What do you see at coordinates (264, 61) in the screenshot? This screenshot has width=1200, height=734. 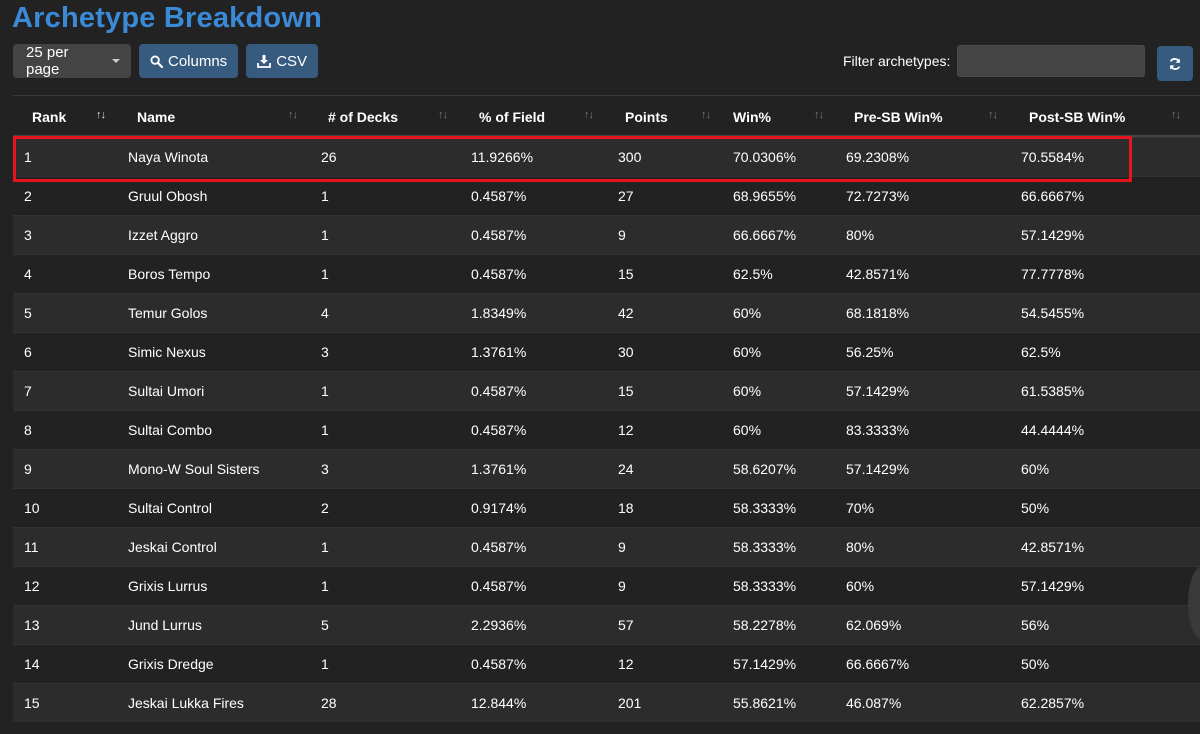 I see `download-icon` at bounding box center [264, 61].